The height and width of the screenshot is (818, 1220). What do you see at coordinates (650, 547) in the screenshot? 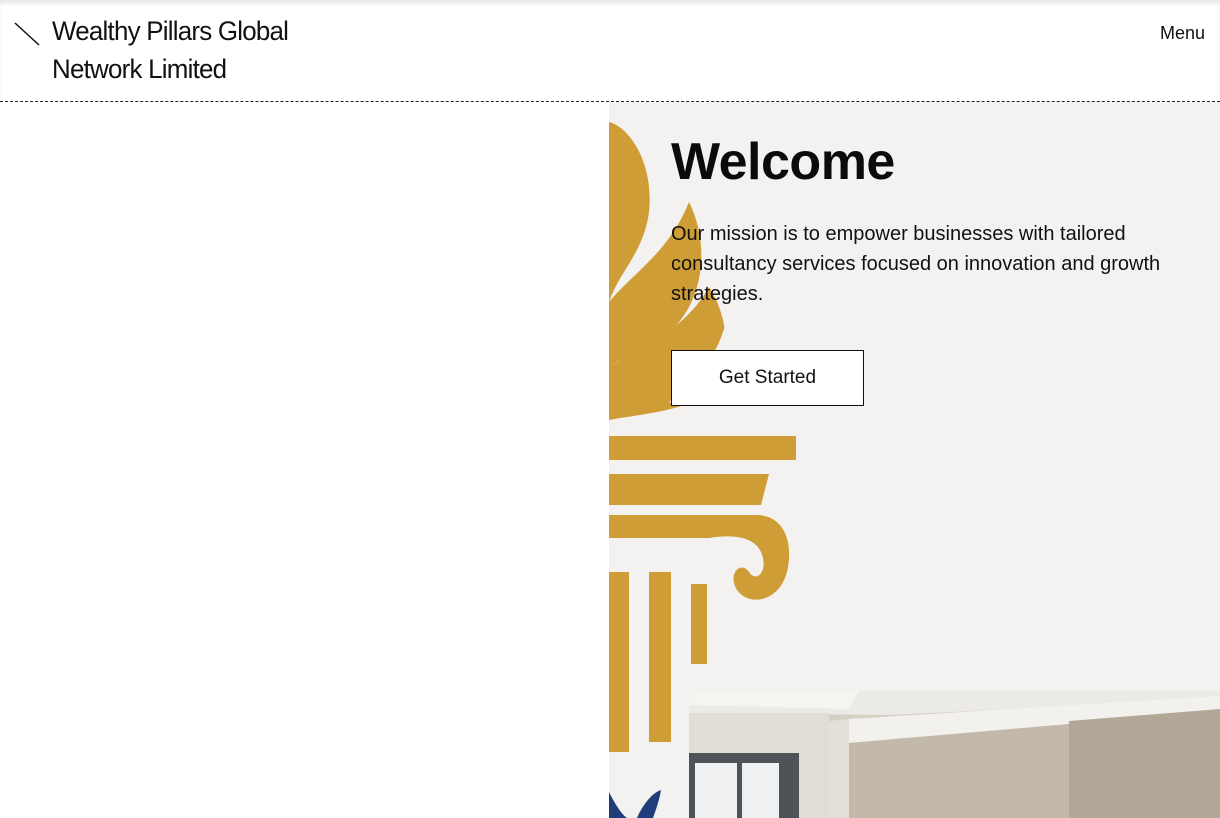
I see `volute-gap` at bounding box center [650, 547].